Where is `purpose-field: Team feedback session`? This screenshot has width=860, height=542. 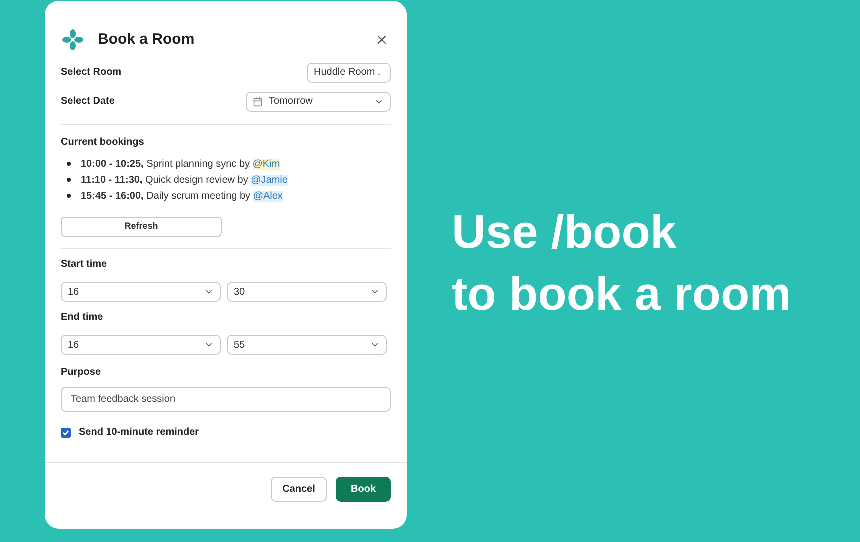
purpose-field: Team feedback session is located at coordinates (226, 399).